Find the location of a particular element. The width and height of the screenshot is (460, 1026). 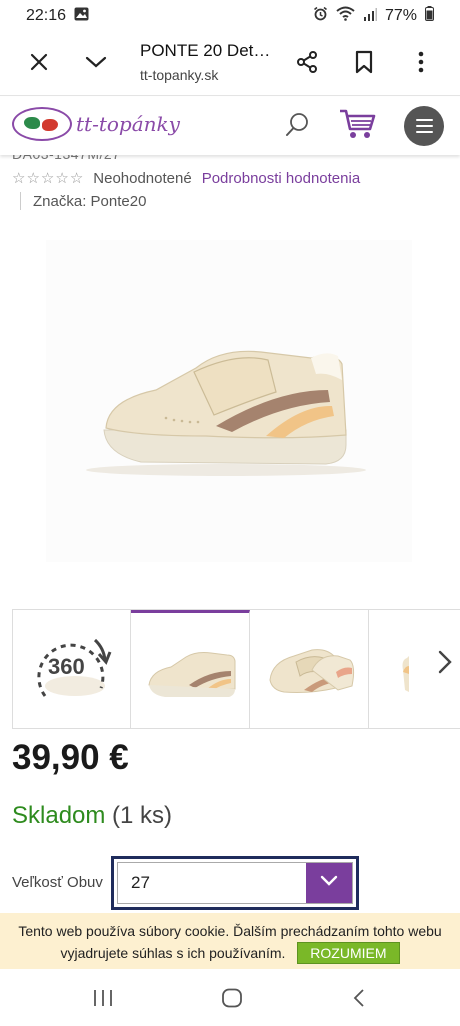

wifi-icon is located at coordinates (345, 16).